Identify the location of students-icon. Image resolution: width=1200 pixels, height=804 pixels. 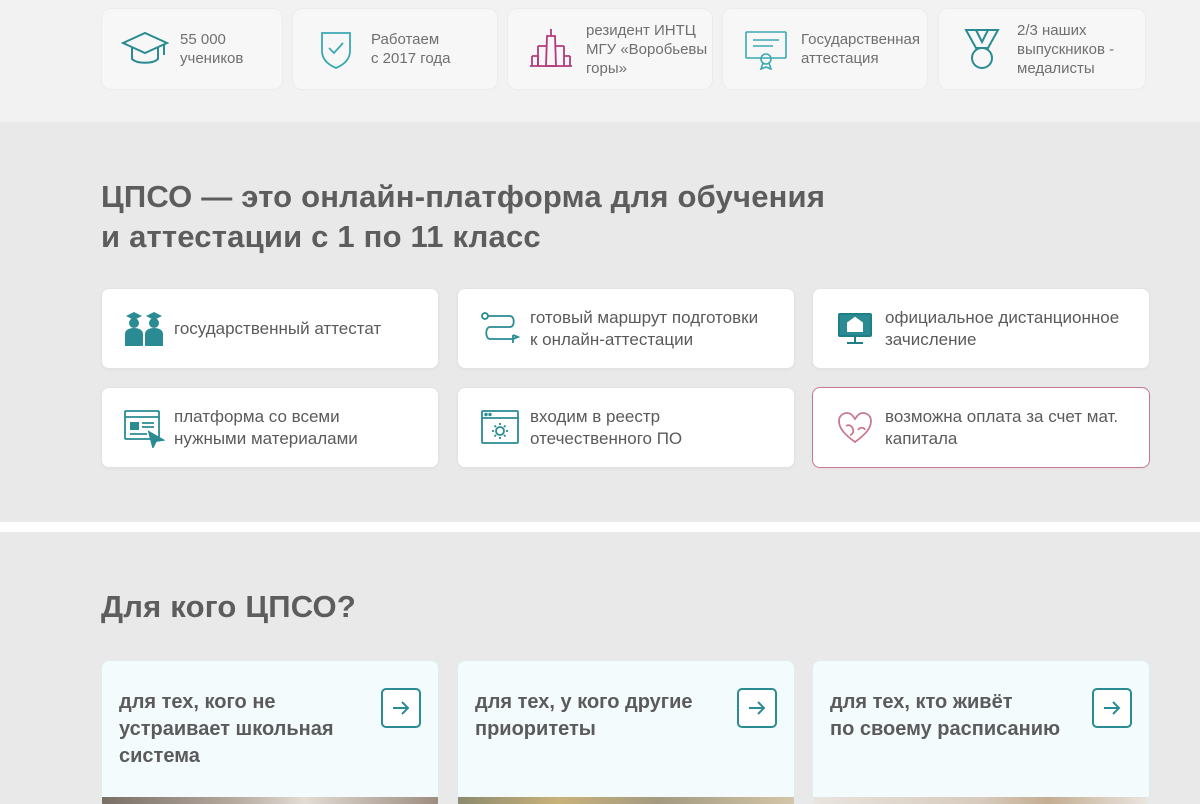
(144, 329).